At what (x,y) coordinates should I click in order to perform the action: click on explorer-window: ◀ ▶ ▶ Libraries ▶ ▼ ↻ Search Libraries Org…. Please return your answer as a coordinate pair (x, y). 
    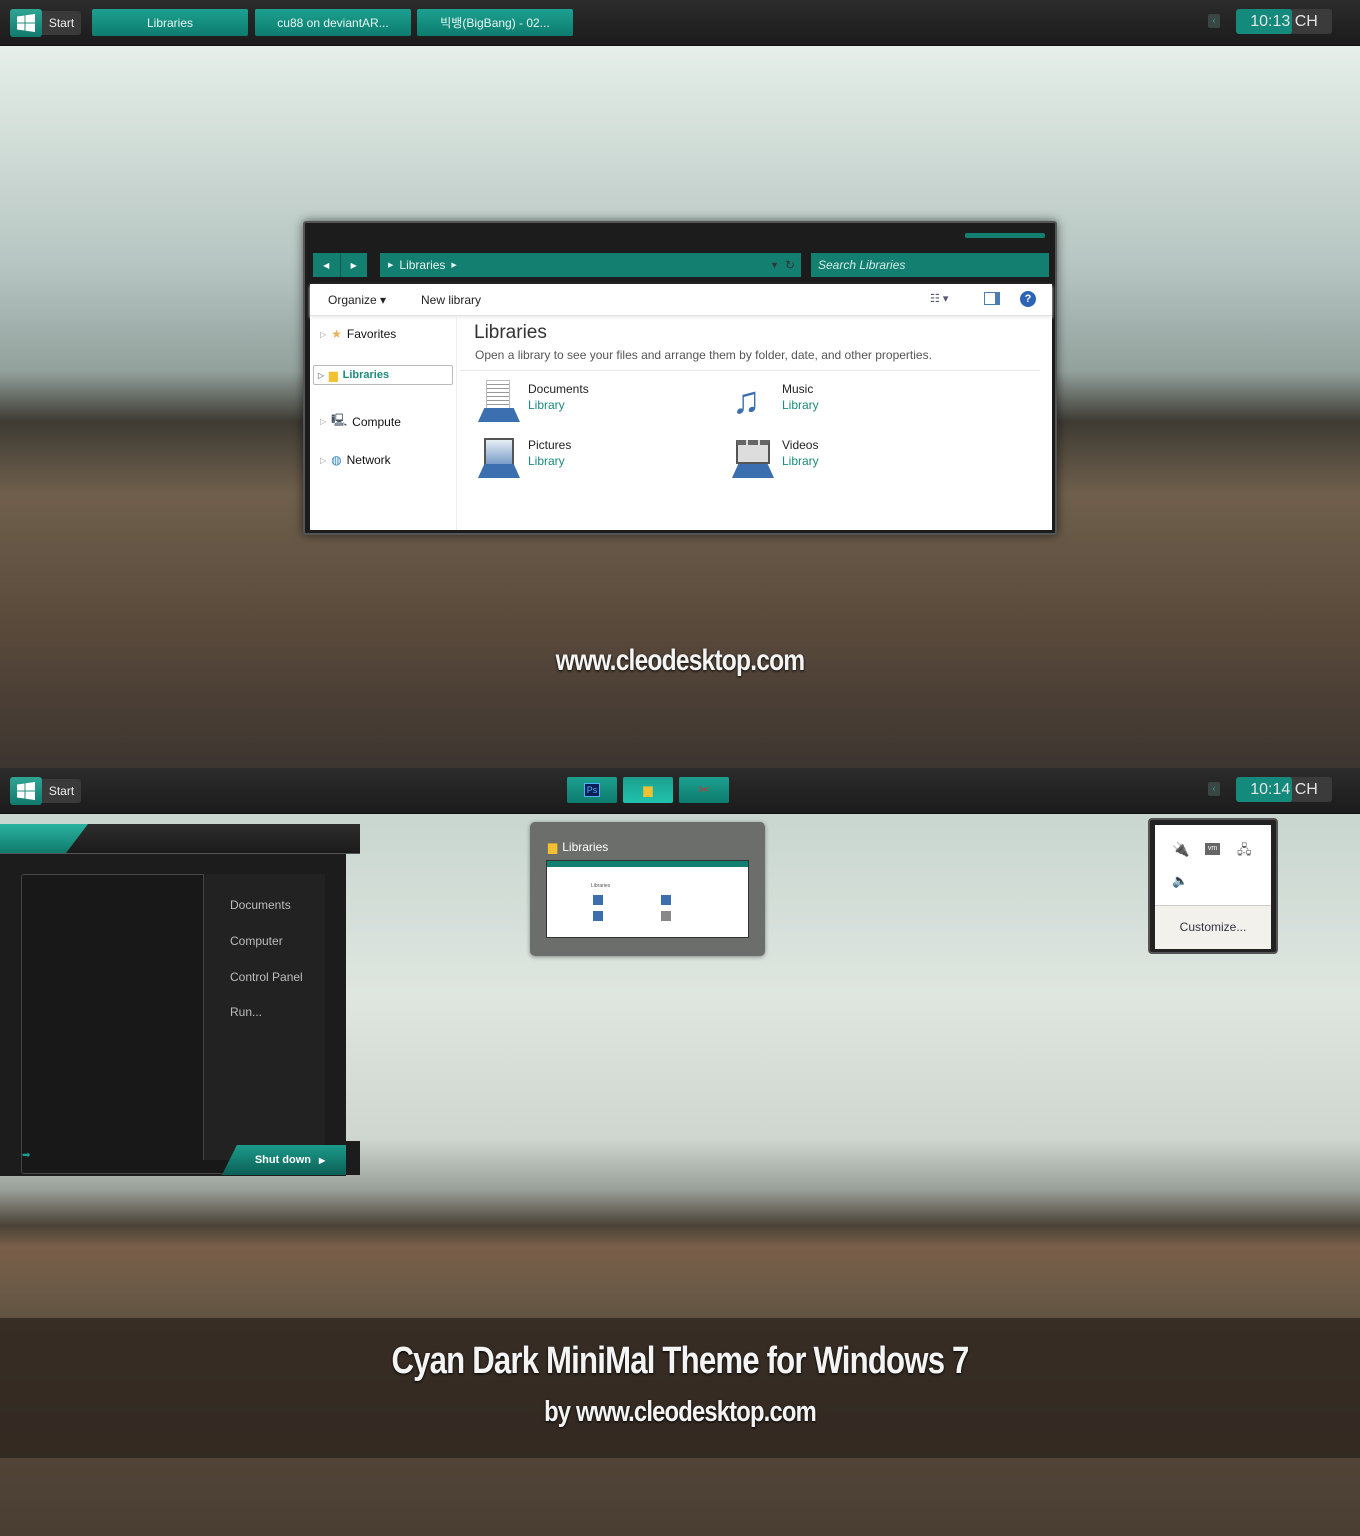
    Looking at the image, I should click on (680, 378).